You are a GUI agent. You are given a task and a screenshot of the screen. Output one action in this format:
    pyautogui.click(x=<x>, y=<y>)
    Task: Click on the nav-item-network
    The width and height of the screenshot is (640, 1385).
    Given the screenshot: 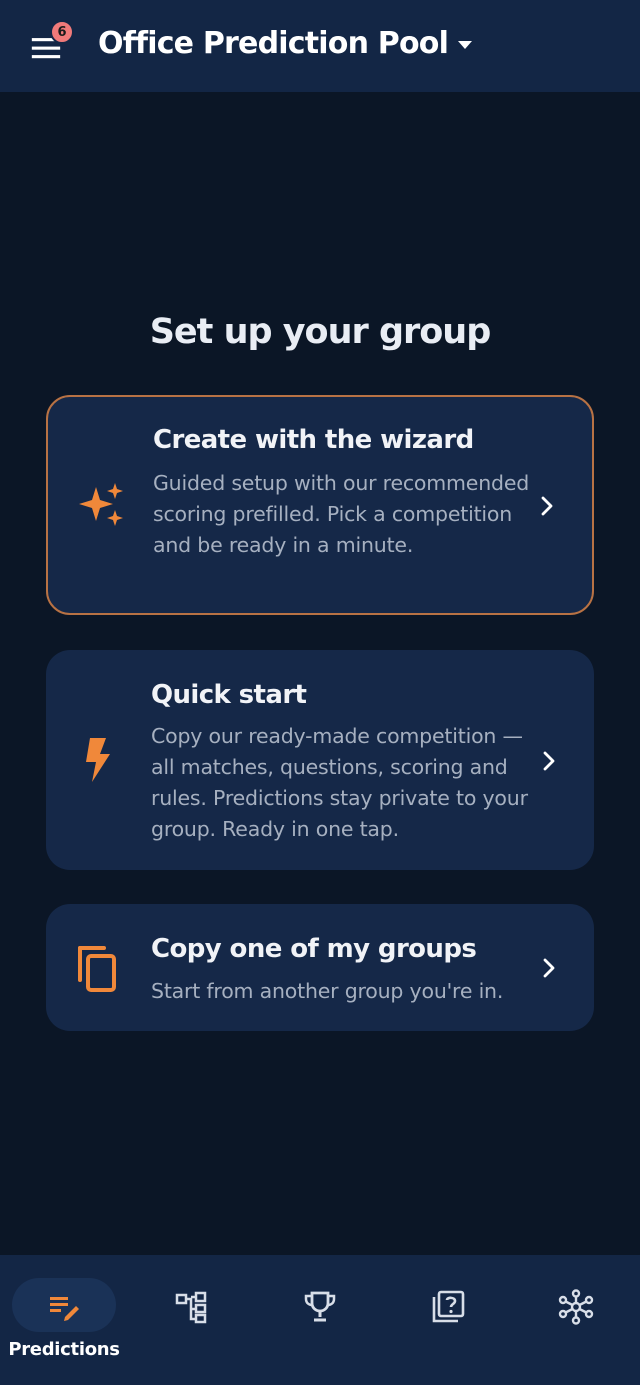 What is the action you would take?
    pyautogui.click(x=576, y=1320)
    